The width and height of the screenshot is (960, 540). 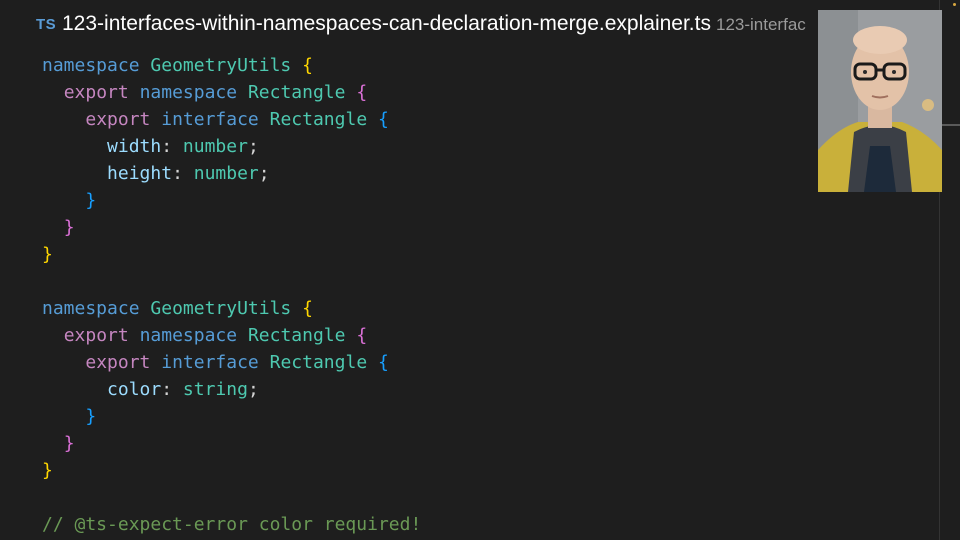 I want to click on property-name: width, so click(x=134, y=146).